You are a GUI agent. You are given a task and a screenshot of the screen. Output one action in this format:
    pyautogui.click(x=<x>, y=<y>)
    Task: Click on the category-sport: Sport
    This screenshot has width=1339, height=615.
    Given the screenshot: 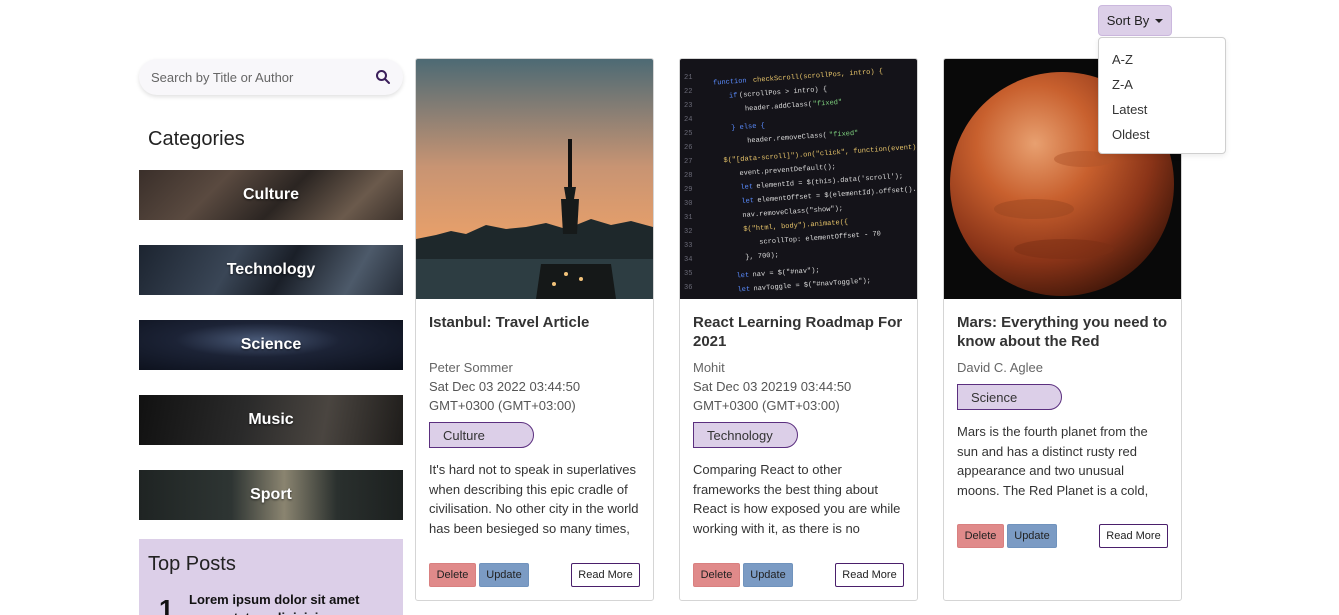 What is the action you would take?
    pyautogui.click(x=271, y=495)
    